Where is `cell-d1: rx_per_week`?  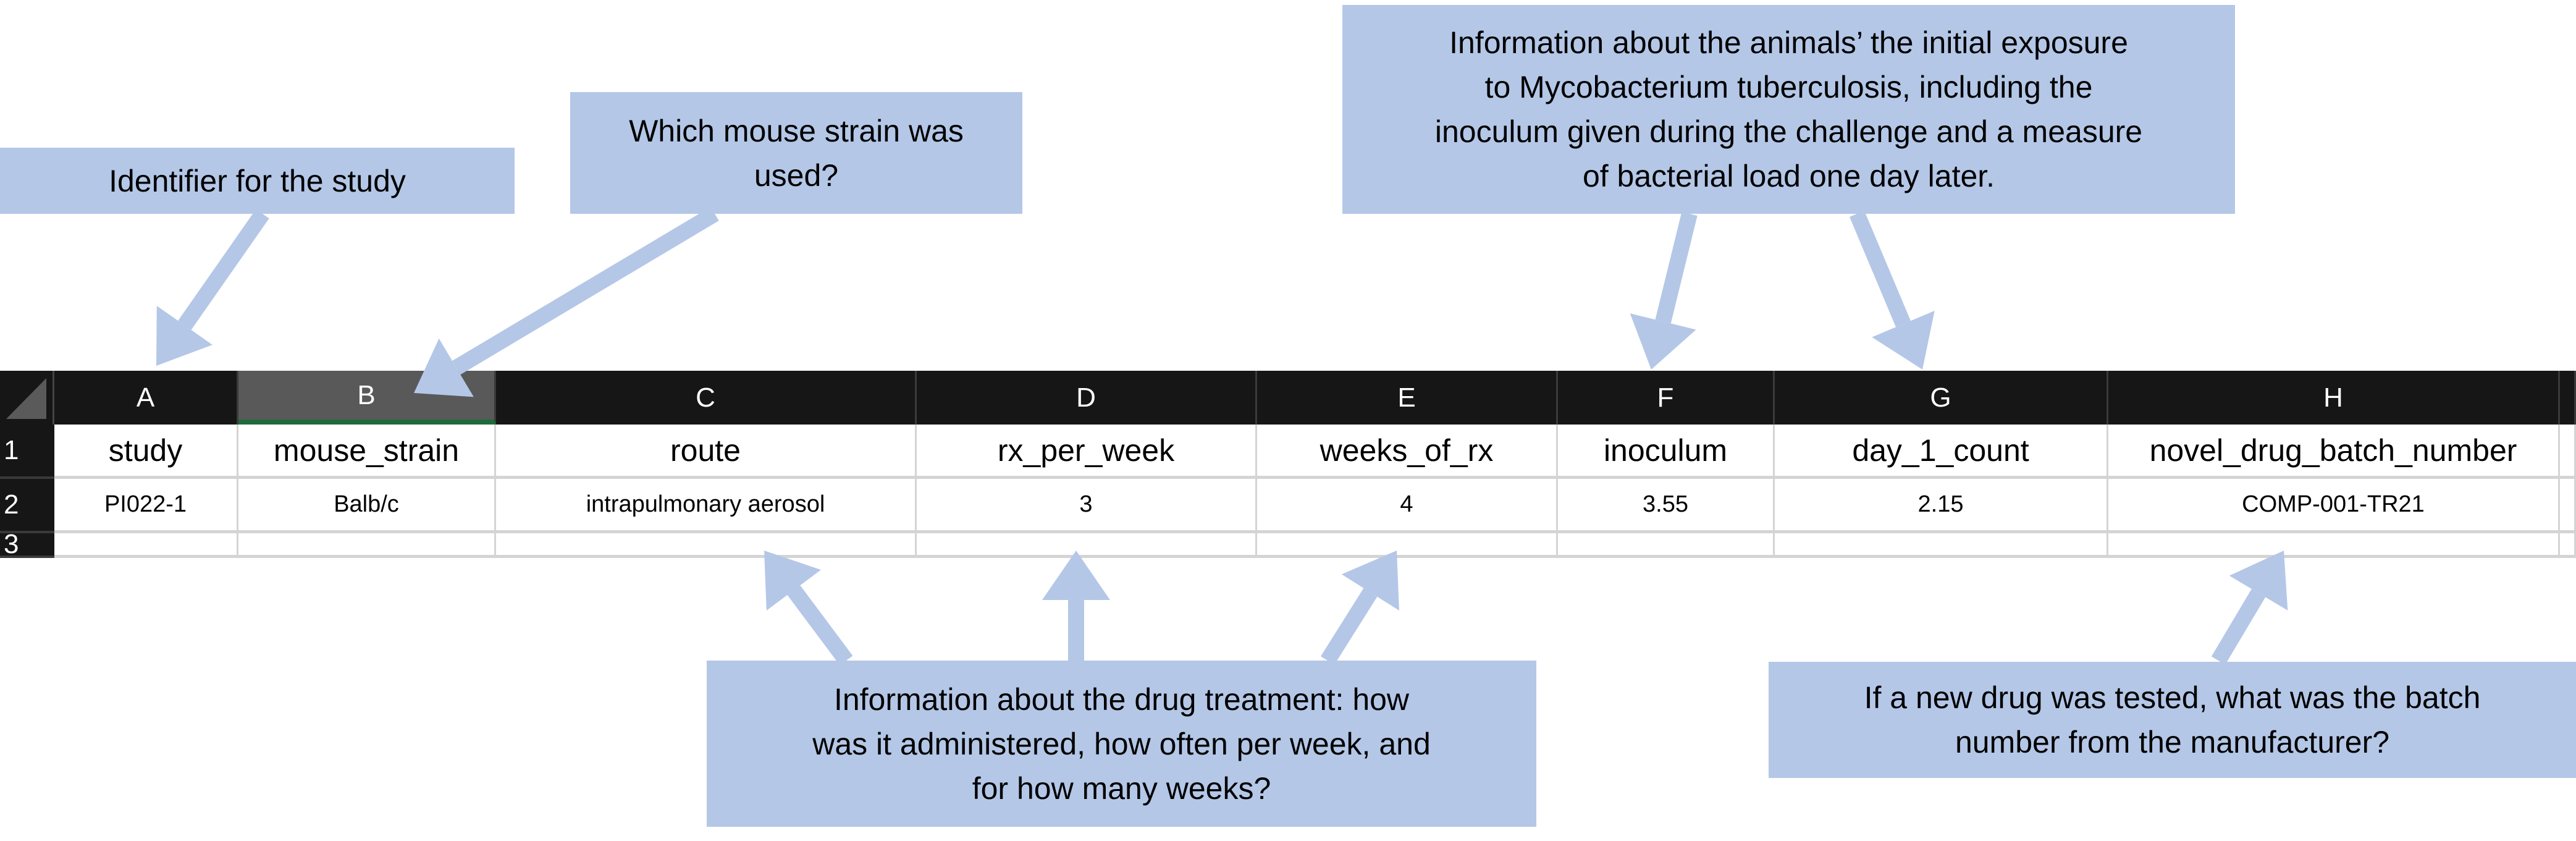
cell-d1: rx_per_week is located at coordinates (1087, 452).